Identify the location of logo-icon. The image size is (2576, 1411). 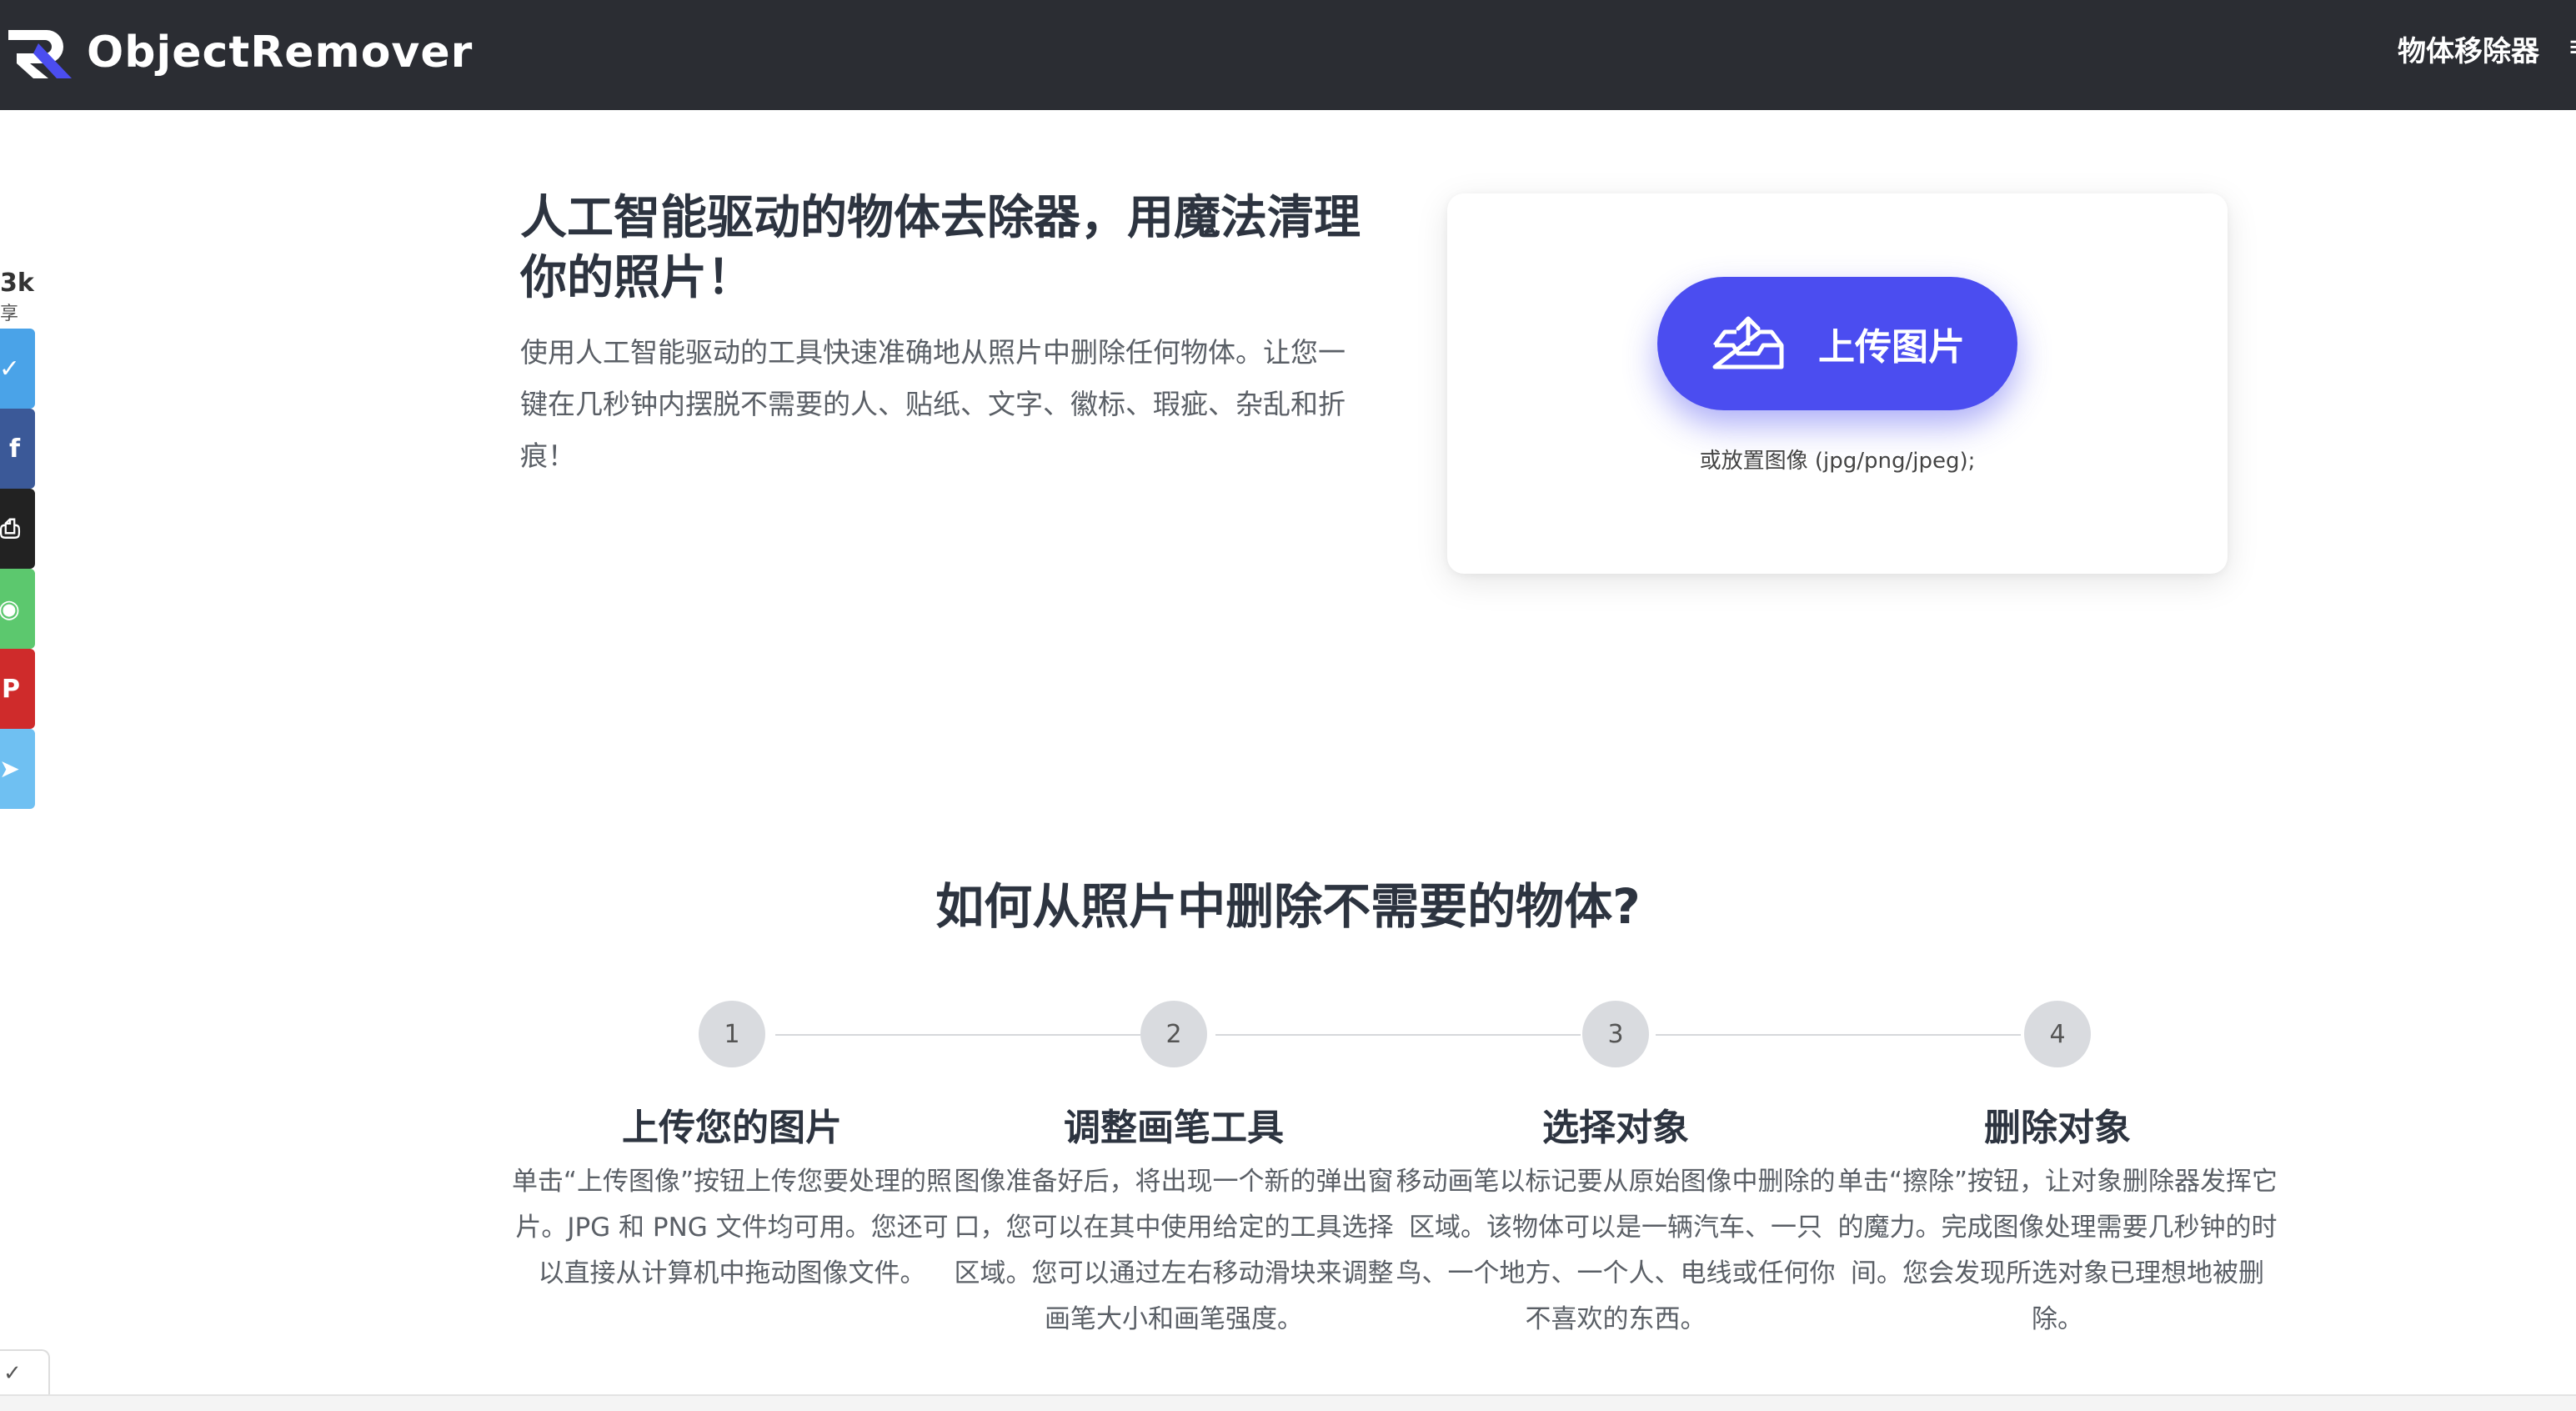
(40, 54).